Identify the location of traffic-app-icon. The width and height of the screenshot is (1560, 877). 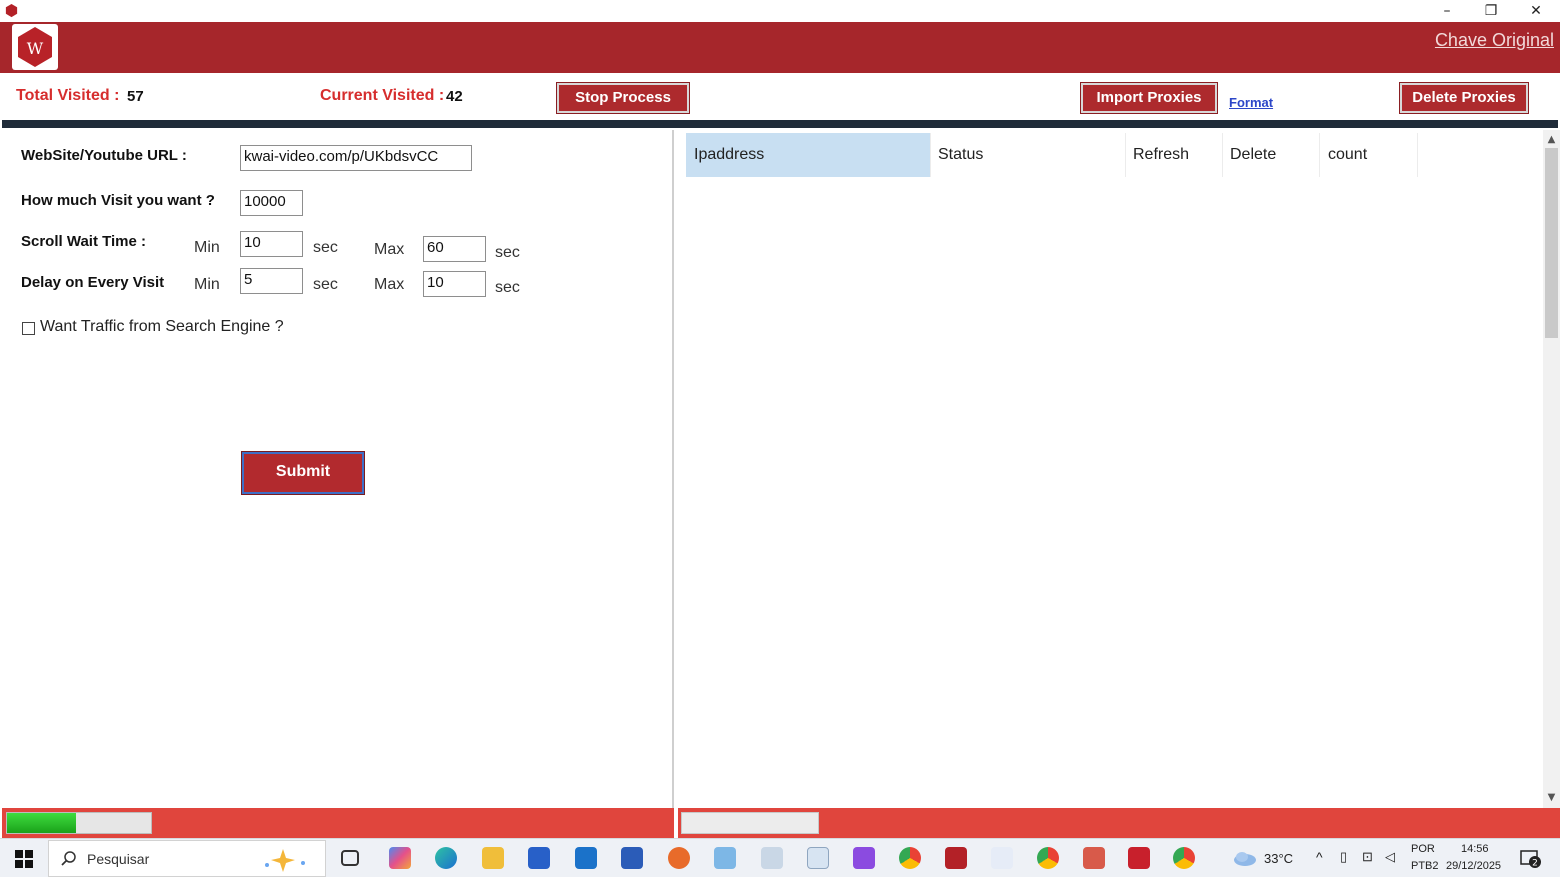
(956, 858).